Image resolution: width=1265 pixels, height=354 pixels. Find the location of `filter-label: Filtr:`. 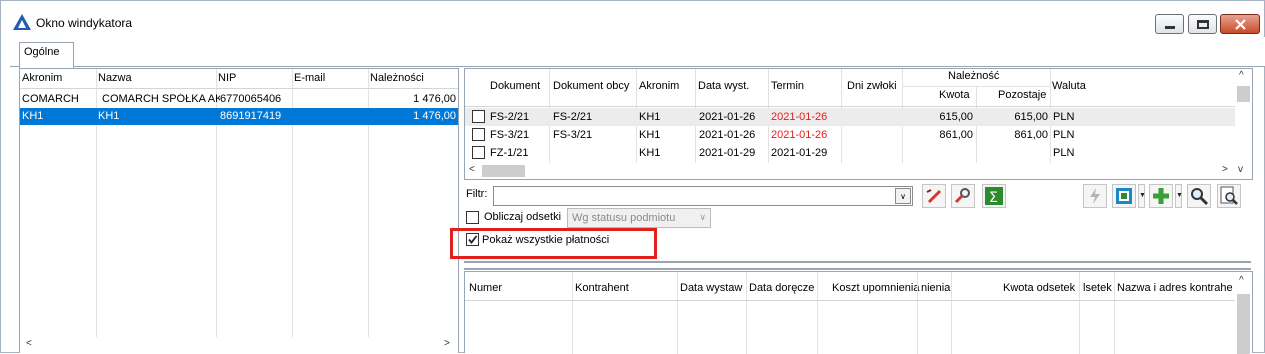

filter-label: Filtr: is located at coordinates (477, 194).